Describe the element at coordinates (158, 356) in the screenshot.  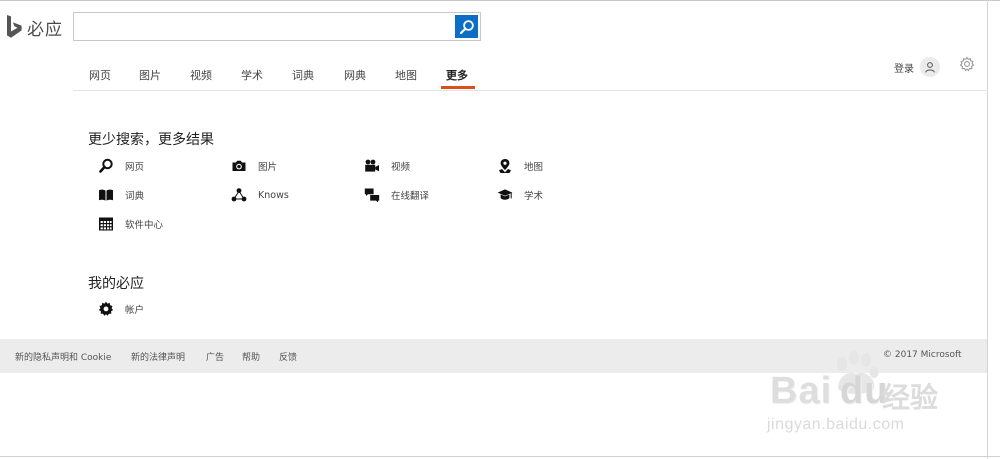
I see `footer-link-legal: 新的法律声明` at that location.